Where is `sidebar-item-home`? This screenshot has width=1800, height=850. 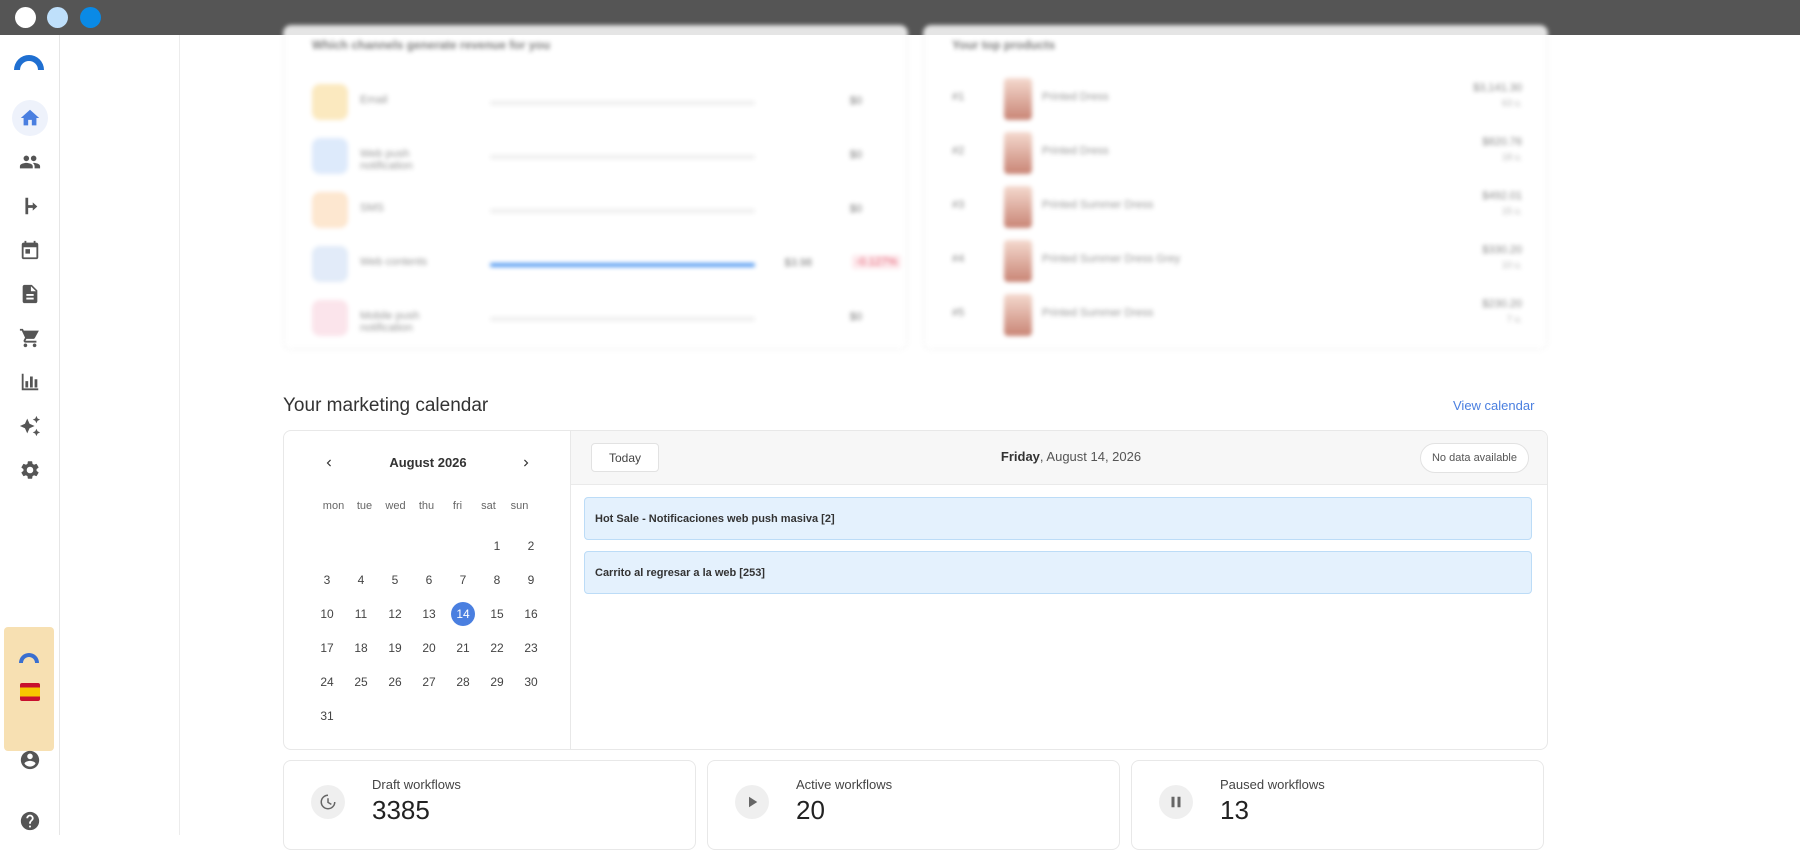 sidebar-item-home is located at coordinates (30, 118).